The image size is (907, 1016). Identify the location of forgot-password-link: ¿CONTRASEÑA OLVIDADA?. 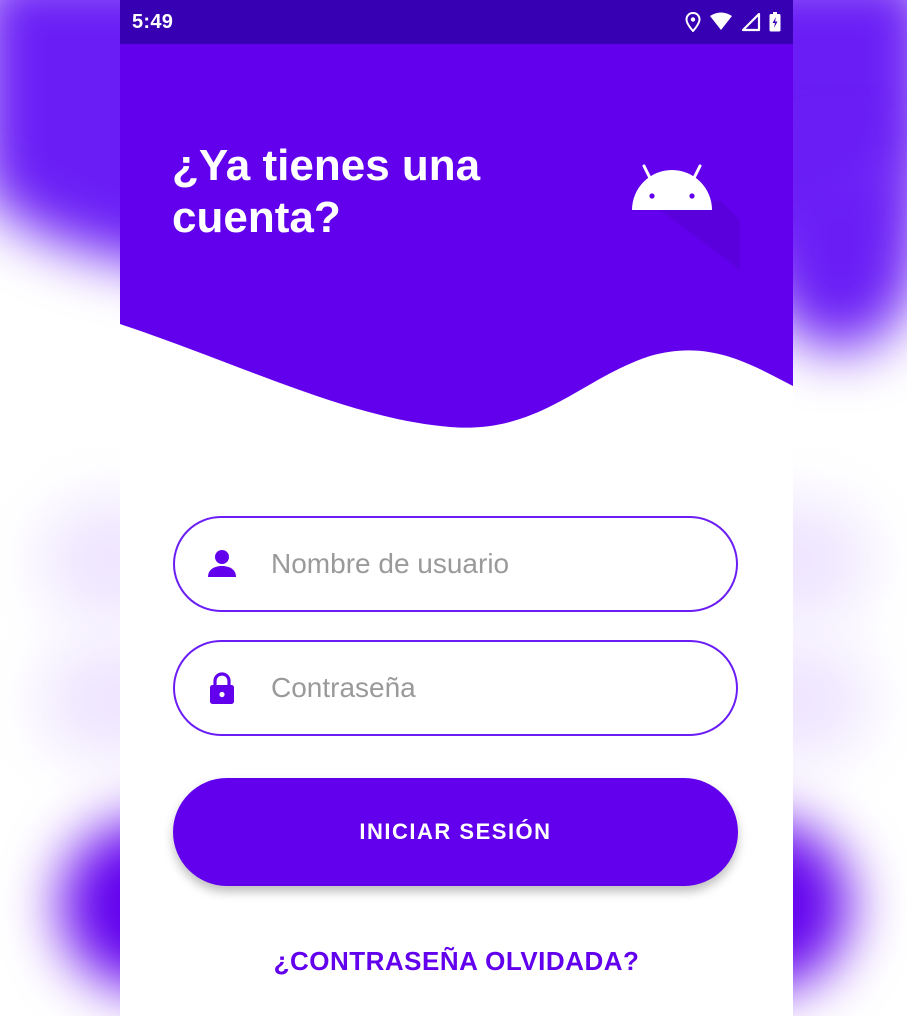
(456, 961).